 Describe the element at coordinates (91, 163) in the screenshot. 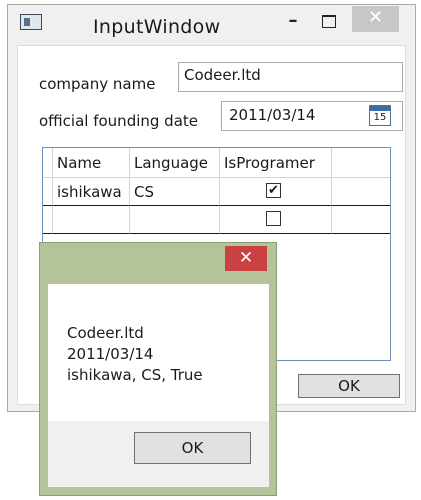

I see `column-header-name: Name` at that location.